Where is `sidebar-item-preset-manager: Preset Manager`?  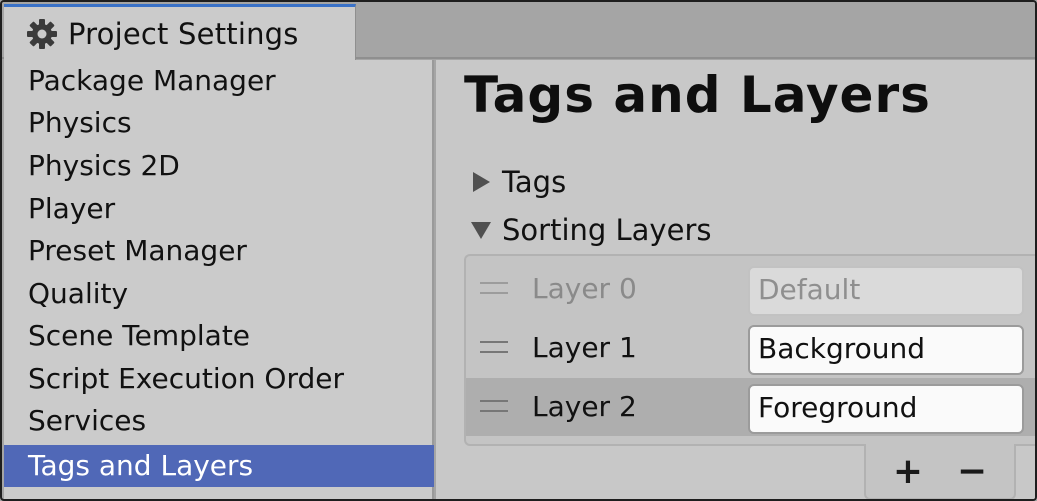
sidebar-item-preset-manager: Preset Manager is located at coordinates (219, 251).